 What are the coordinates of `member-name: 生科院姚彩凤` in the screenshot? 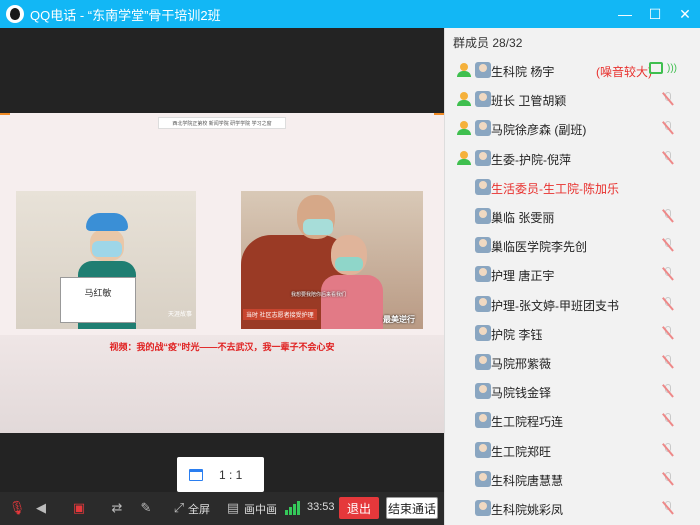 It's located at (527, 510).